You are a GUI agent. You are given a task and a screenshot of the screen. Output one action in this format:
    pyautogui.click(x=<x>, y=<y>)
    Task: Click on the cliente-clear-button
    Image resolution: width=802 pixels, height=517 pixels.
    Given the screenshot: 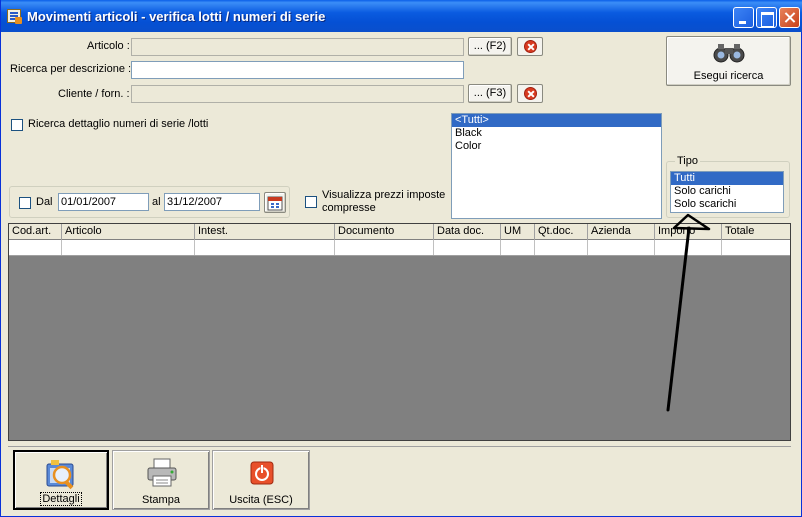 What is the action you would take?
    pyautogui.click(x=530, y=93)
    